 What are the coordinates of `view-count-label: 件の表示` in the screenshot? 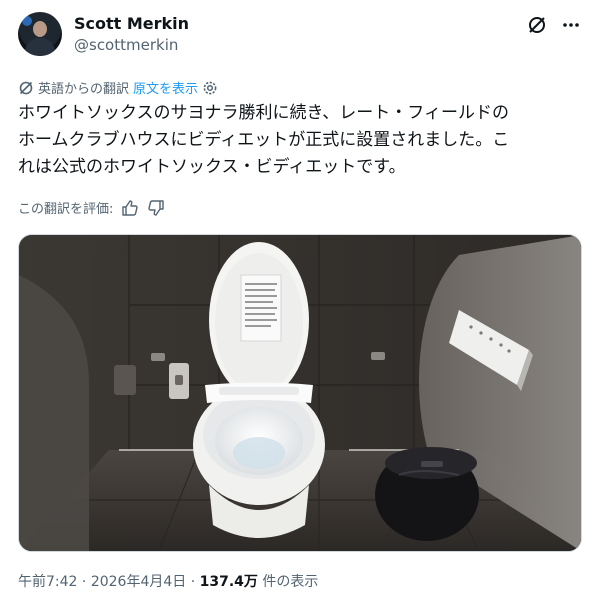 It's located at (290, 582).